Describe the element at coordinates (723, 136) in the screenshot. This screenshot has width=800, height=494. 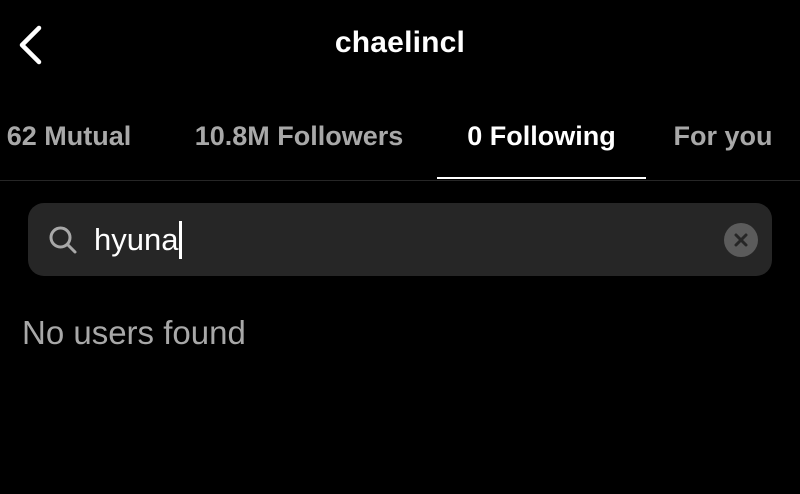
I see `tab-for-you: For you` at that location.